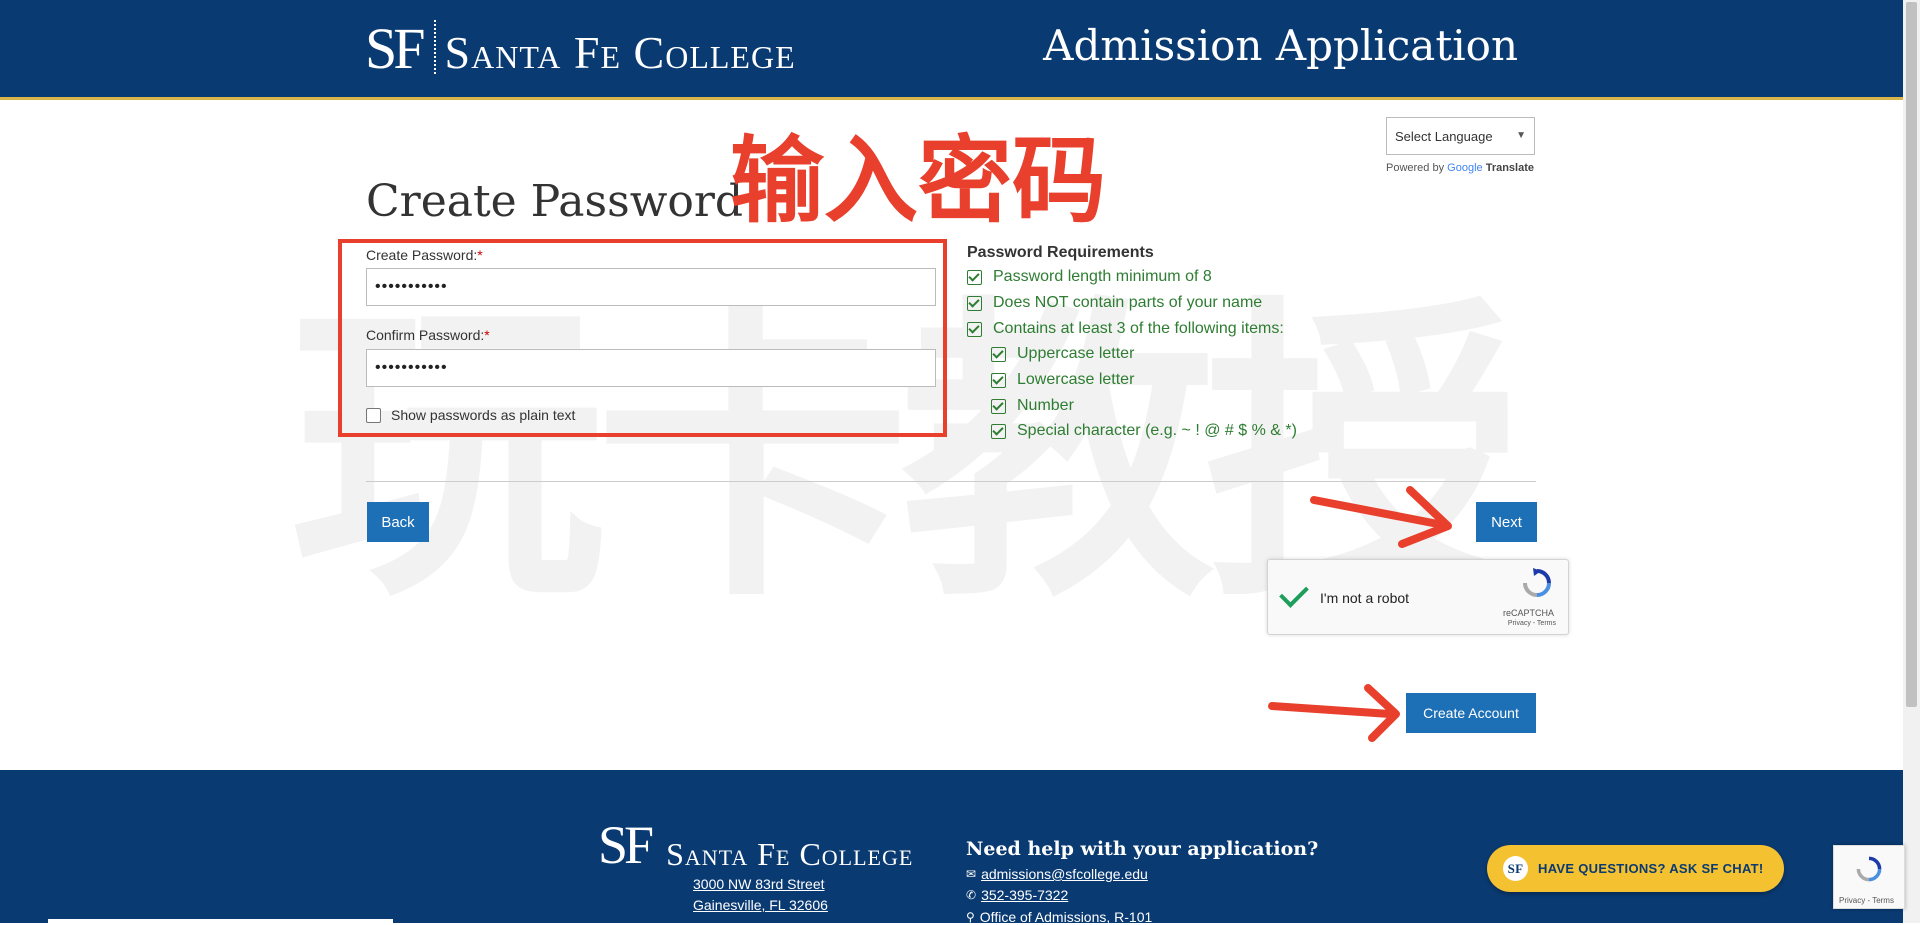  I want to click on back-button: Back, so click(398, 522).